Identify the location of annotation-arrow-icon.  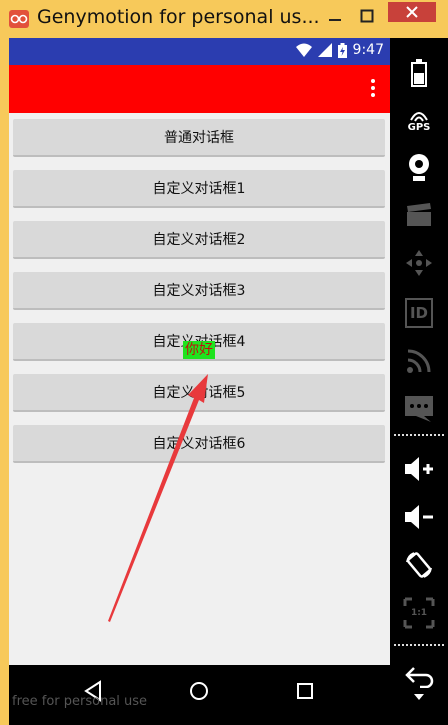
(158, 498).